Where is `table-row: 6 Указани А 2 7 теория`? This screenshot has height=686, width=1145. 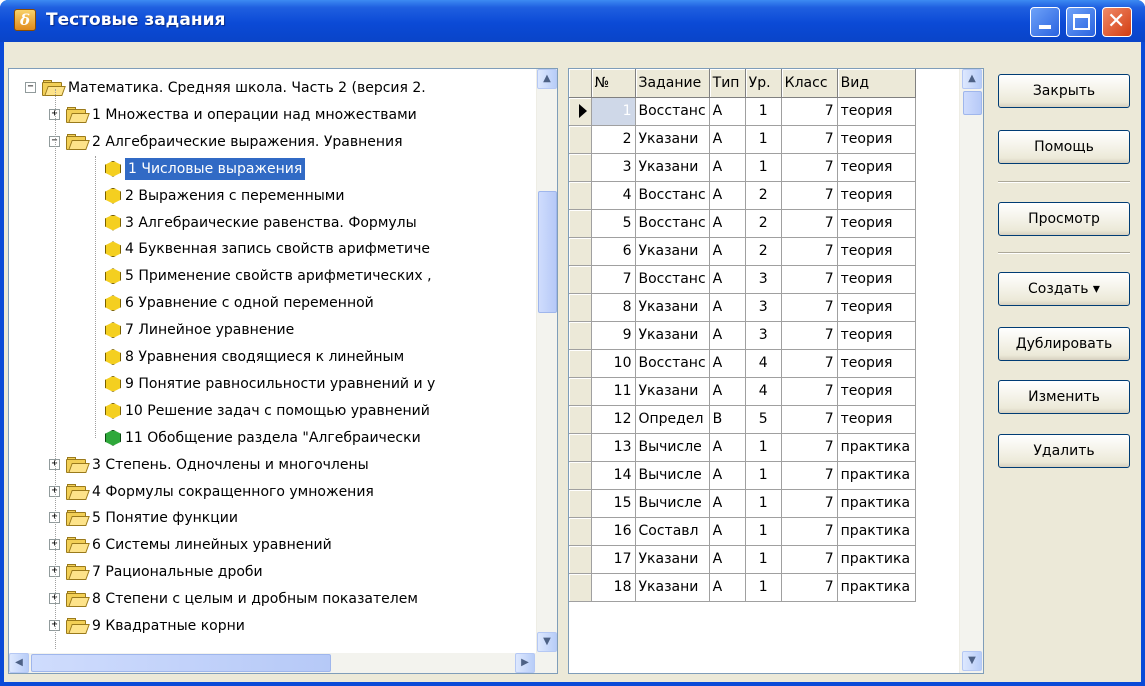
table-row: 6 Указани А 2 7 теория is located at coordinates (742, 251).